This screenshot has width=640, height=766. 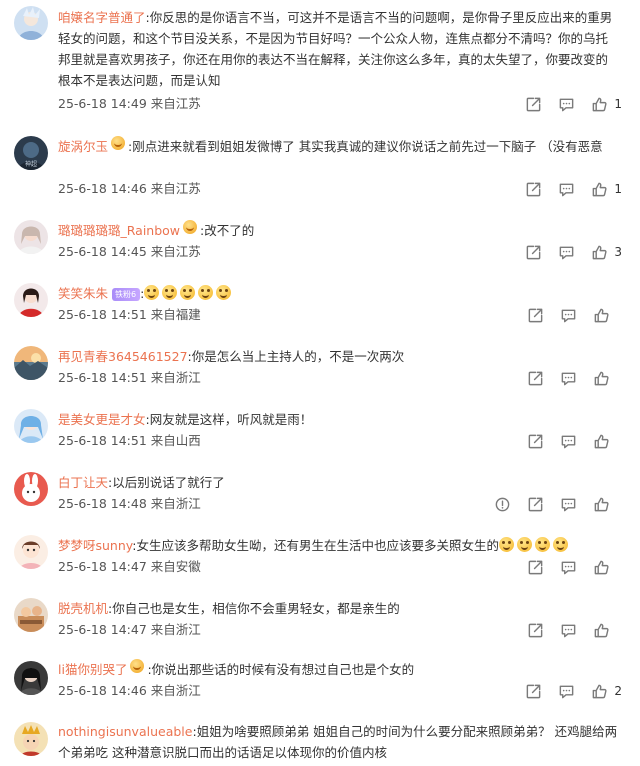 What do you see at coordinates (318, 545) in the screenshot?
I see `comment-text: 女生应该多帮助女生呦，还有男生在生活中也应该要多关照女生的` at bounding box center [318, 545].